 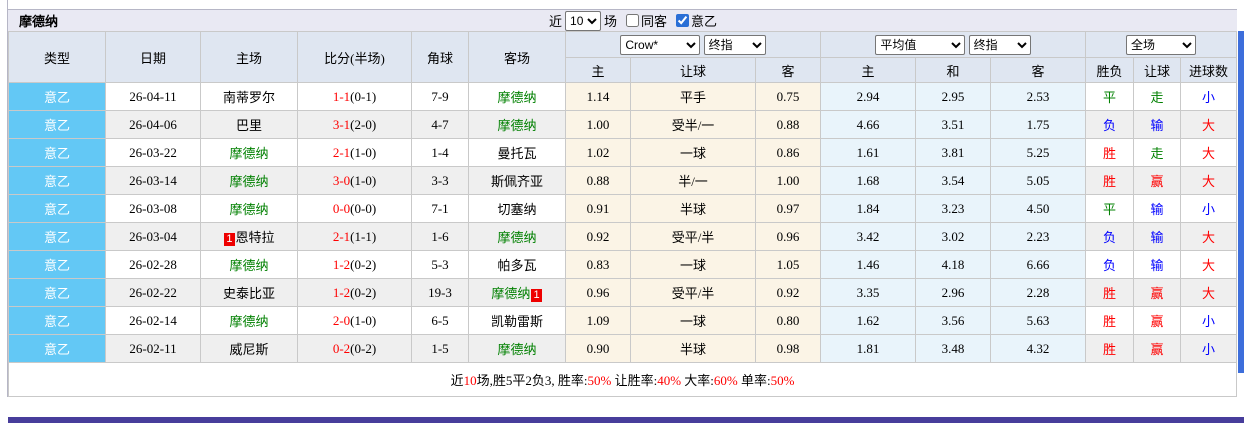 I want to click on cell-odds-home: 0.83, so click(x=598, y=264).